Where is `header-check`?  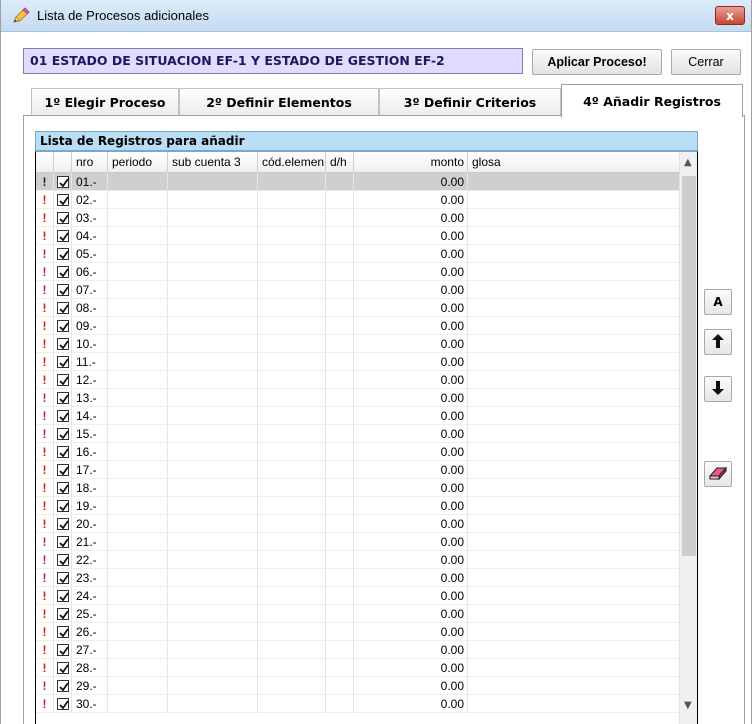
header-check is located at coordinates (63, 162).